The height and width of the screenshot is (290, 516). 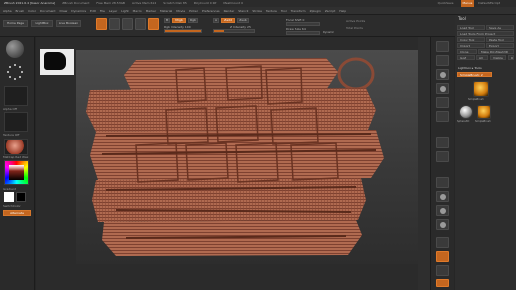 What do you see at coordinates (298, 10) in the screenshot?
I see `menu-transform: Transform` at bounding box center [298, 10].